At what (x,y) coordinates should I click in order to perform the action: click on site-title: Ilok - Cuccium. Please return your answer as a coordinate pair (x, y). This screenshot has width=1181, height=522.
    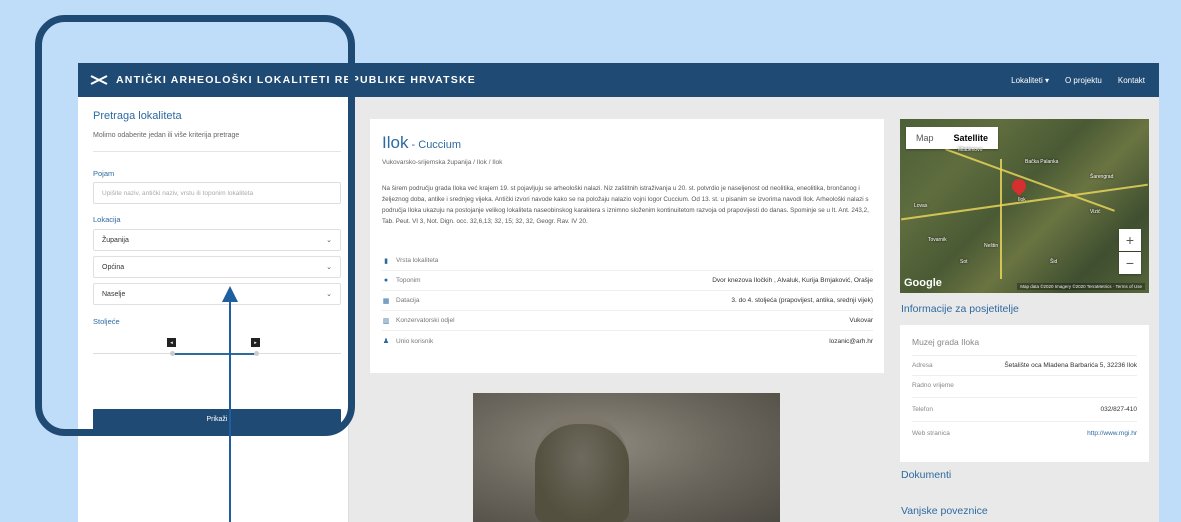
    Looking at the image, I should click on (421, 143).